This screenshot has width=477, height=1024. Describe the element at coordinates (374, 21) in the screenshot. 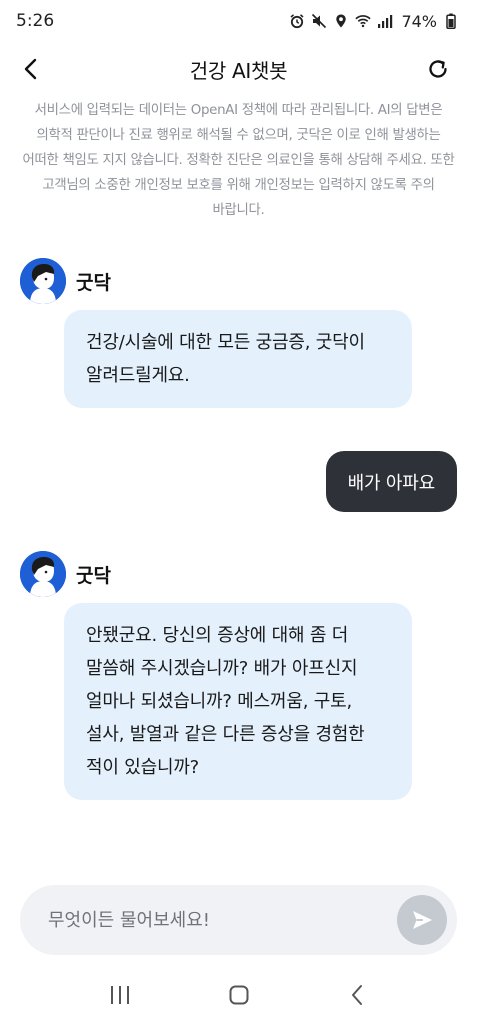

I see `status-icons: 74%` at that location.